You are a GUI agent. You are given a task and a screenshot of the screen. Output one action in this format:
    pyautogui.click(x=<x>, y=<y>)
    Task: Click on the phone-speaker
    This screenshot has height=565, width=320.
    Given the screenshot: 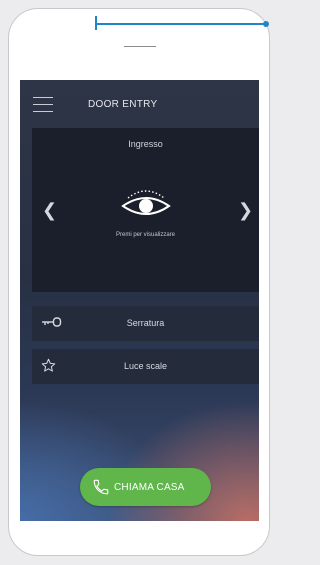 What is the action you would take?
    pyautogui.click(x=140, y=46)
    